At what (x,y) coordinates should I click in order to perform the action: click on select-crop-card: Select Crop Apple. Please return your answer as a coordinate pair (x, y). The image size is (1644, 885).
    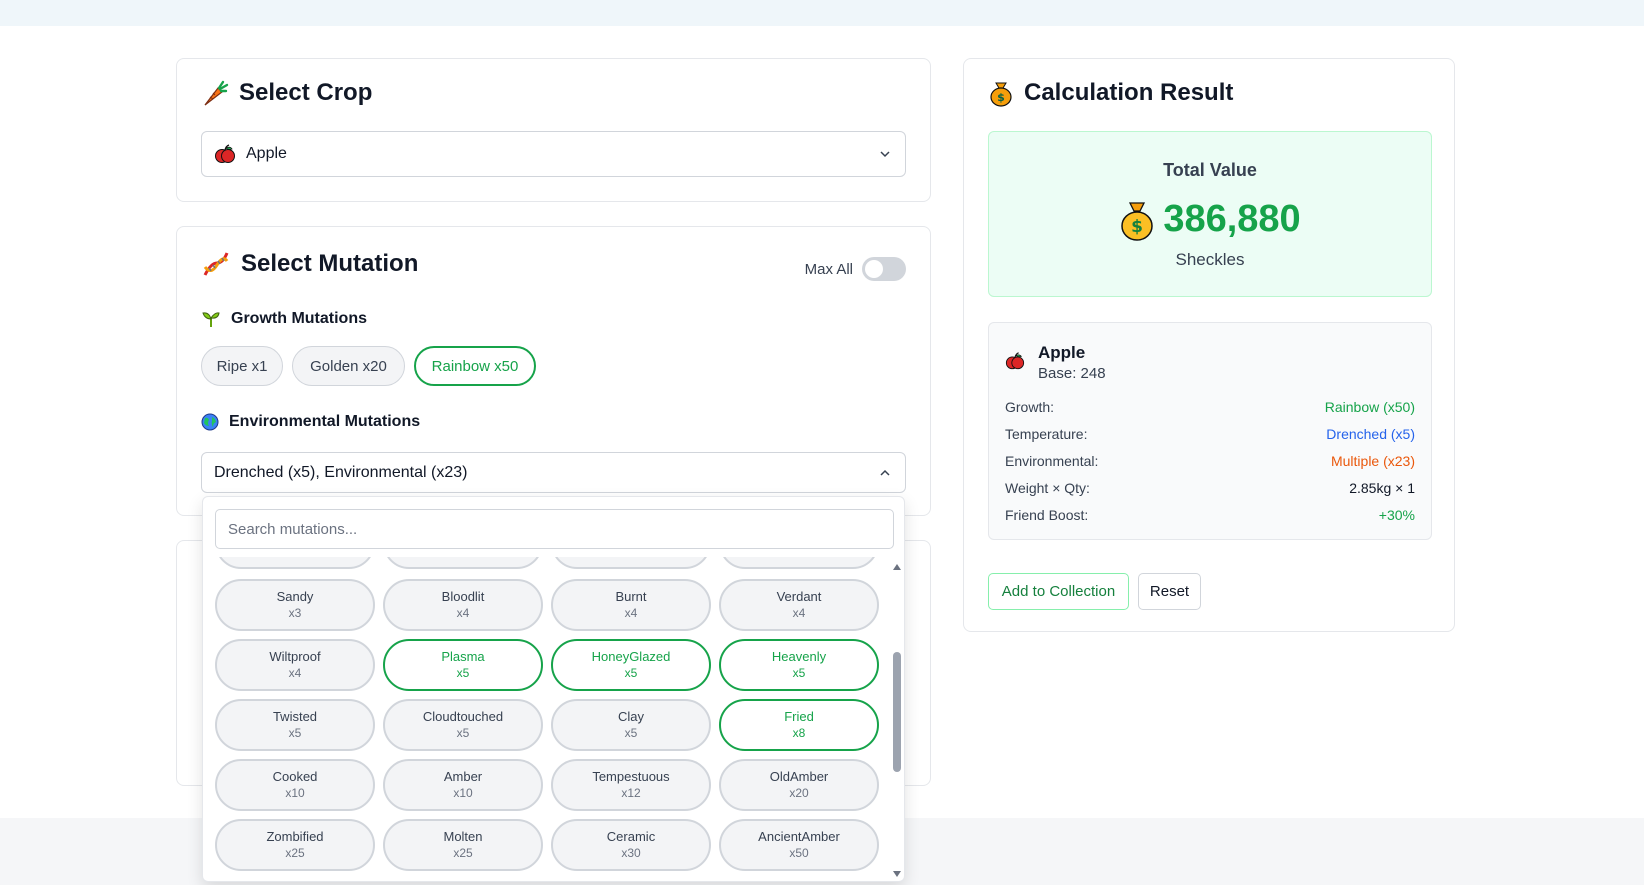
    Looking at the image, I should click on (553, 130).